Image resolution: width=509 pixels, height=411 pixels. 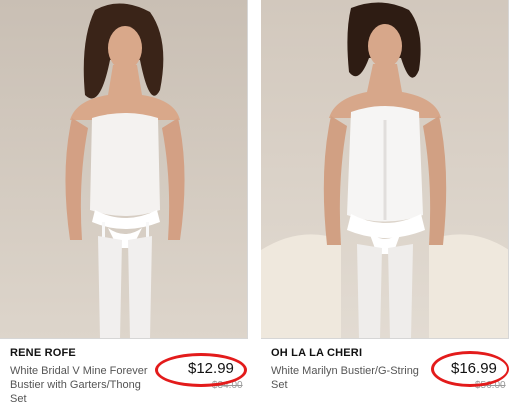 What do you see at coordinates (346, 378) in the screenshot?
I see `product-title: White Marilyn Bustier/G-String Set` at bounding box center [346, 378].